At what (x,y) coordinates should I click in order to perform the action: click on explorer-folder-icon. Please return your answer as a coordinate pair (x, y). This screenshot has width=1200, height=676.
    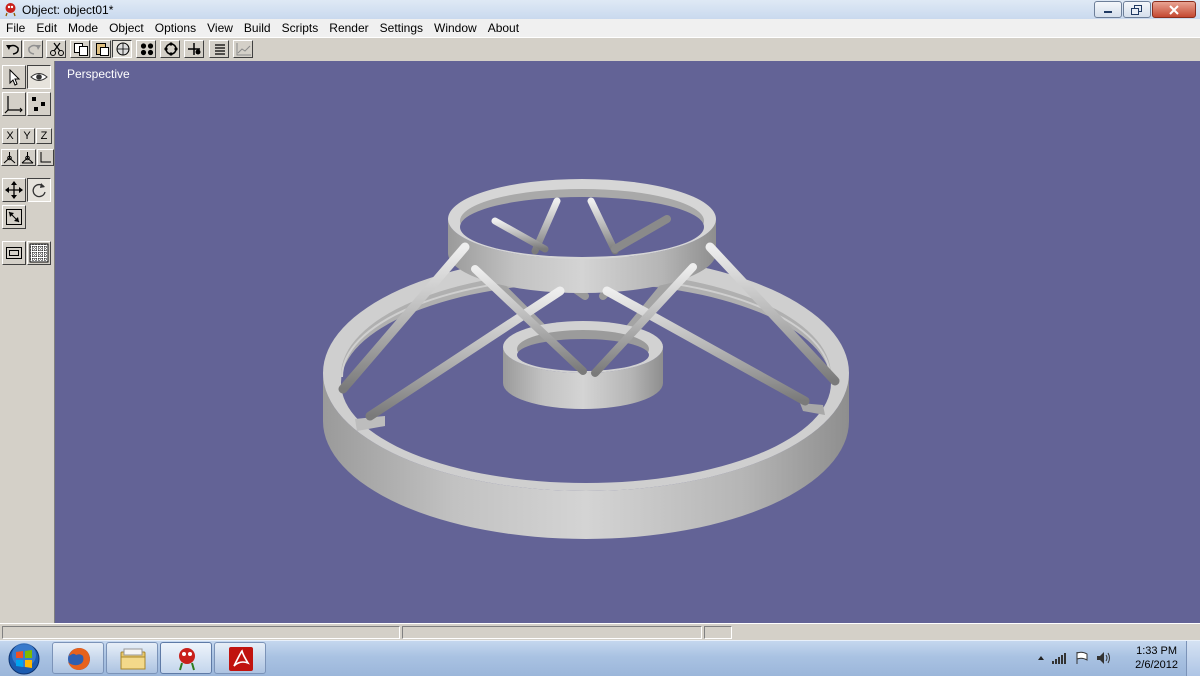
    Looking at the image, I should click on (133, 659).